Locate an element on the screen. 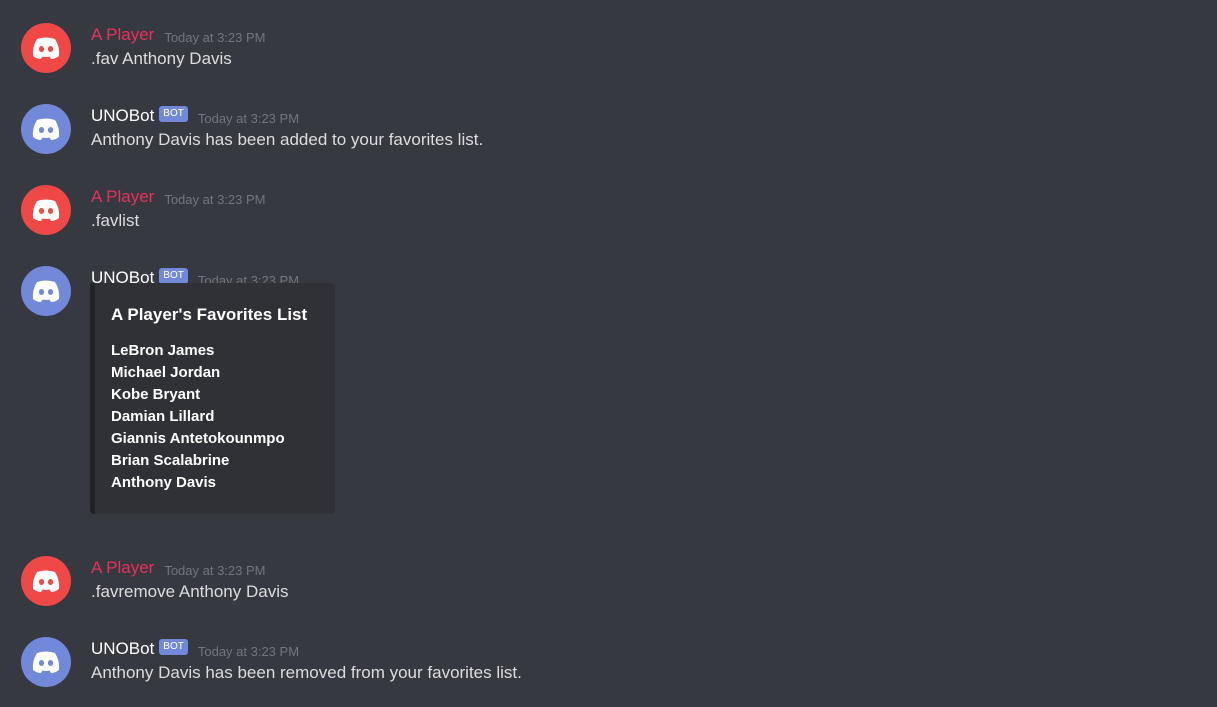  list-item: Damian Lillard is located at coordinates (163, 416).